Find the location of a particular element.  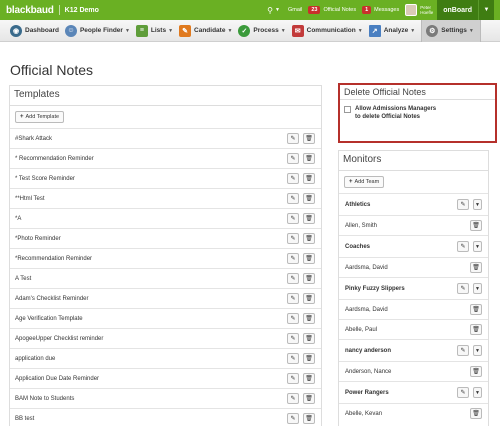

add-template-button: + Add Template is located at coordinates (40, 117).